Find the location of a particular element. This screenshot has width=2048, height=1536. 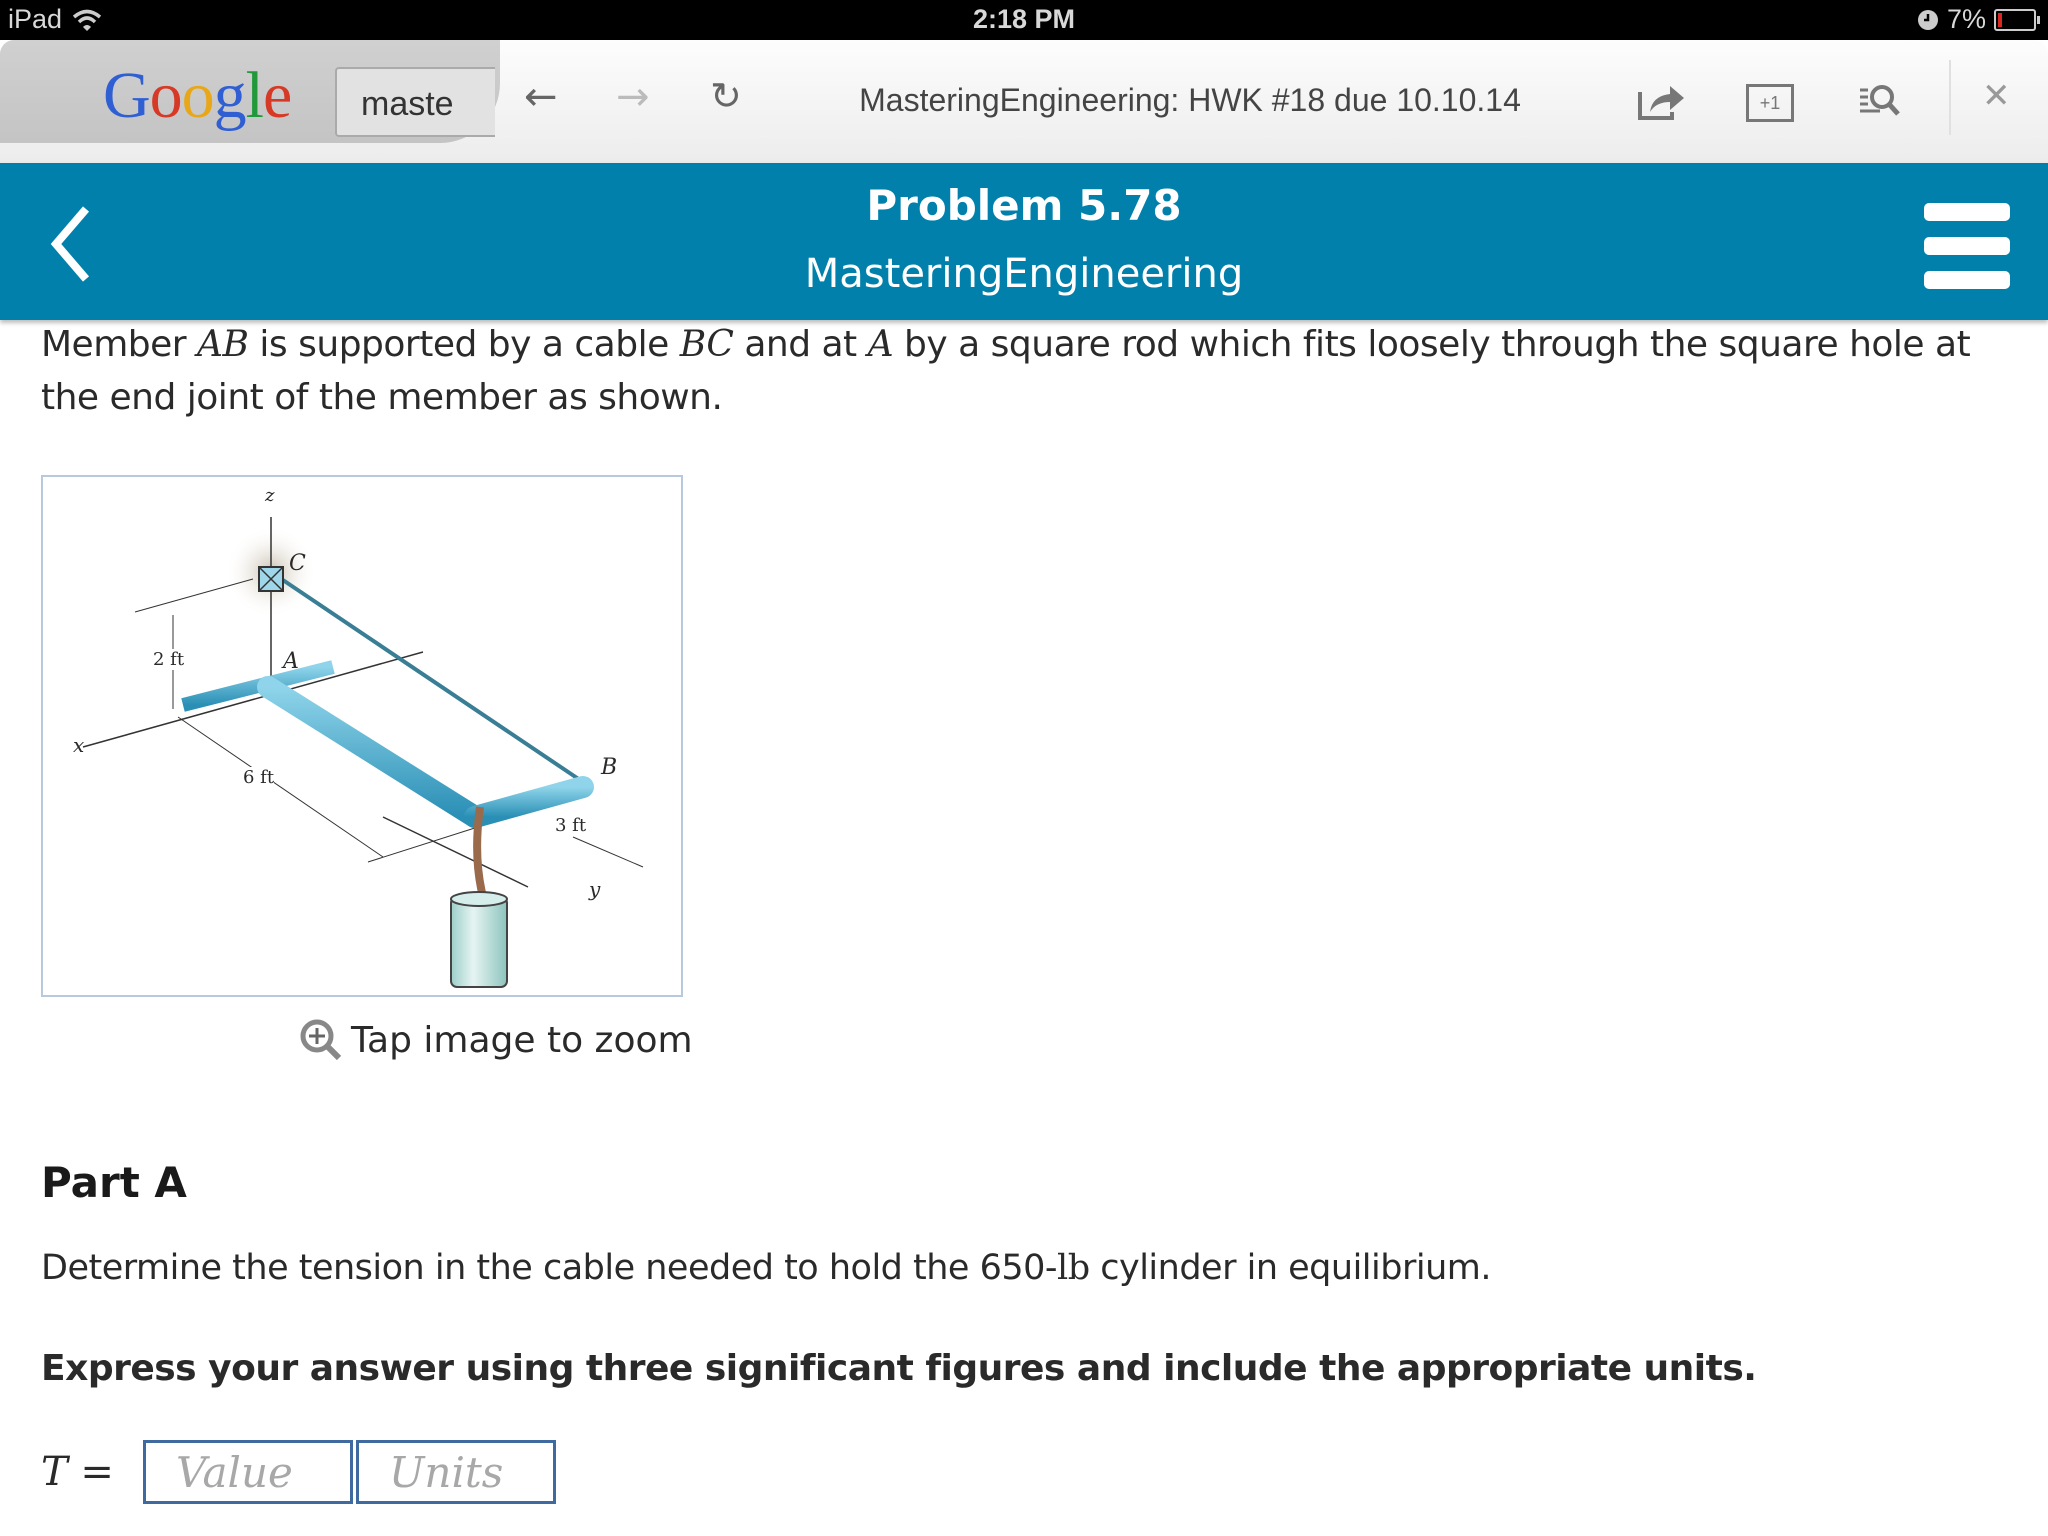

site-name: MasteringEngineering is located at coordinates (1024, 274).